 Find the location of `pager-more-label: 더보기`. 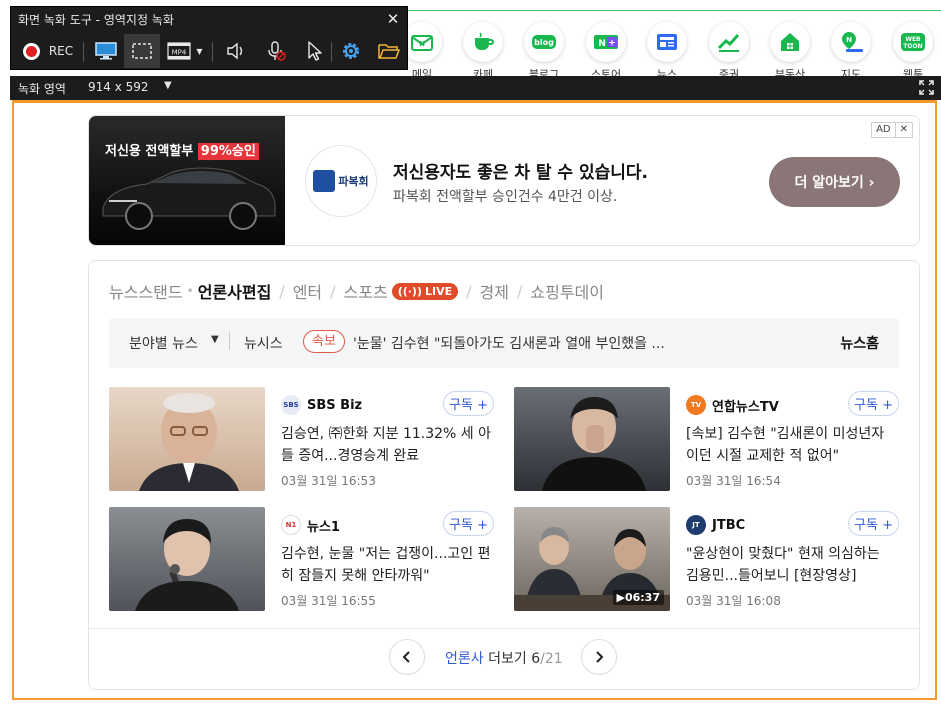

pager-more-label: 더보기 is located at coordinates (507, 659).